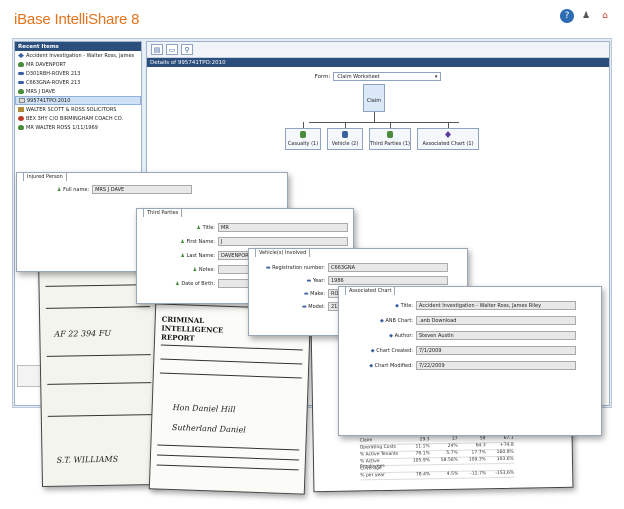 Image resolution: width=624 pixels, height=509 pixels. Describe the element at coordinates (358, 76) in the screenshot. I see `form-select-value: Claim Worksheet` at that location.